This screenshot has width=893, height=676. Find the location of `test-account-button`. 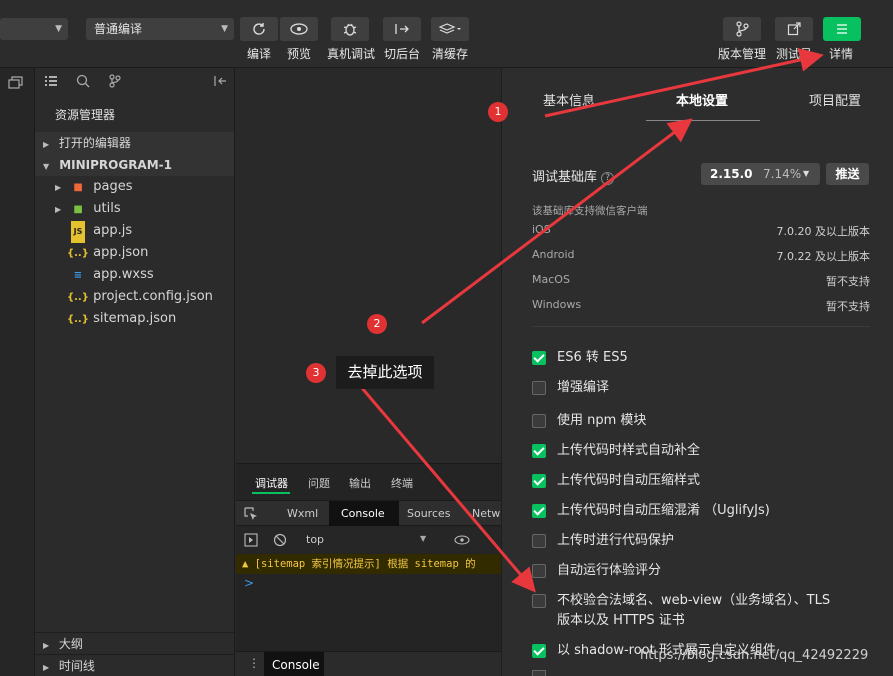

test-account-button is located at coordinates (794, 29).